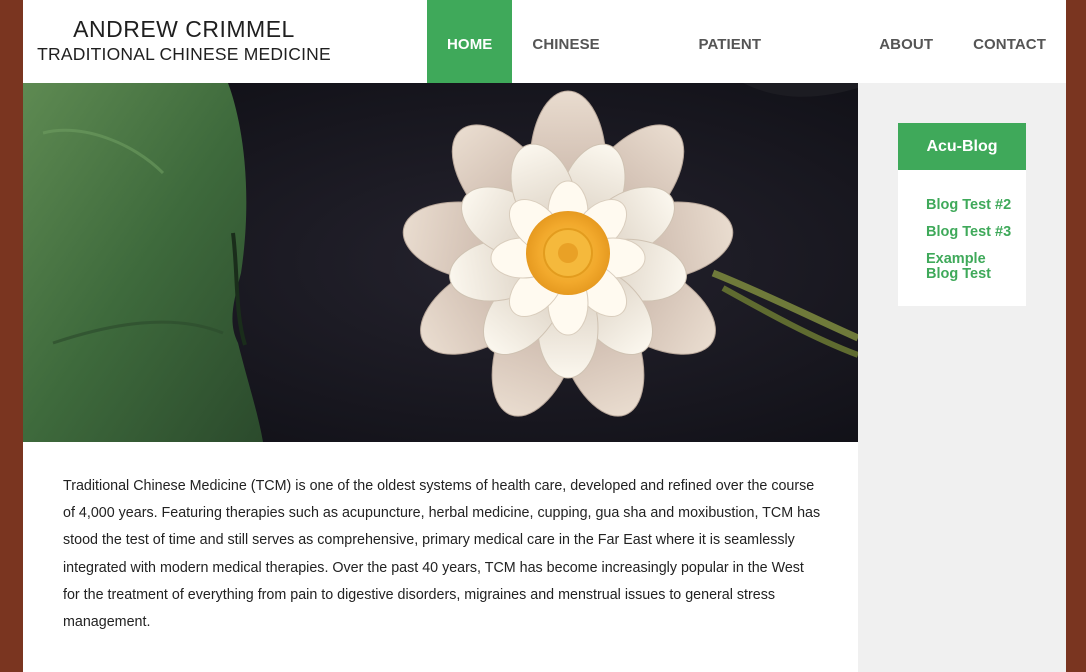 The width and height of the screenshot is (1086, 672). Describe the element at coordinates (962, 146) in the screenshot. I see `widget-title: Acu-Blog` at that location.